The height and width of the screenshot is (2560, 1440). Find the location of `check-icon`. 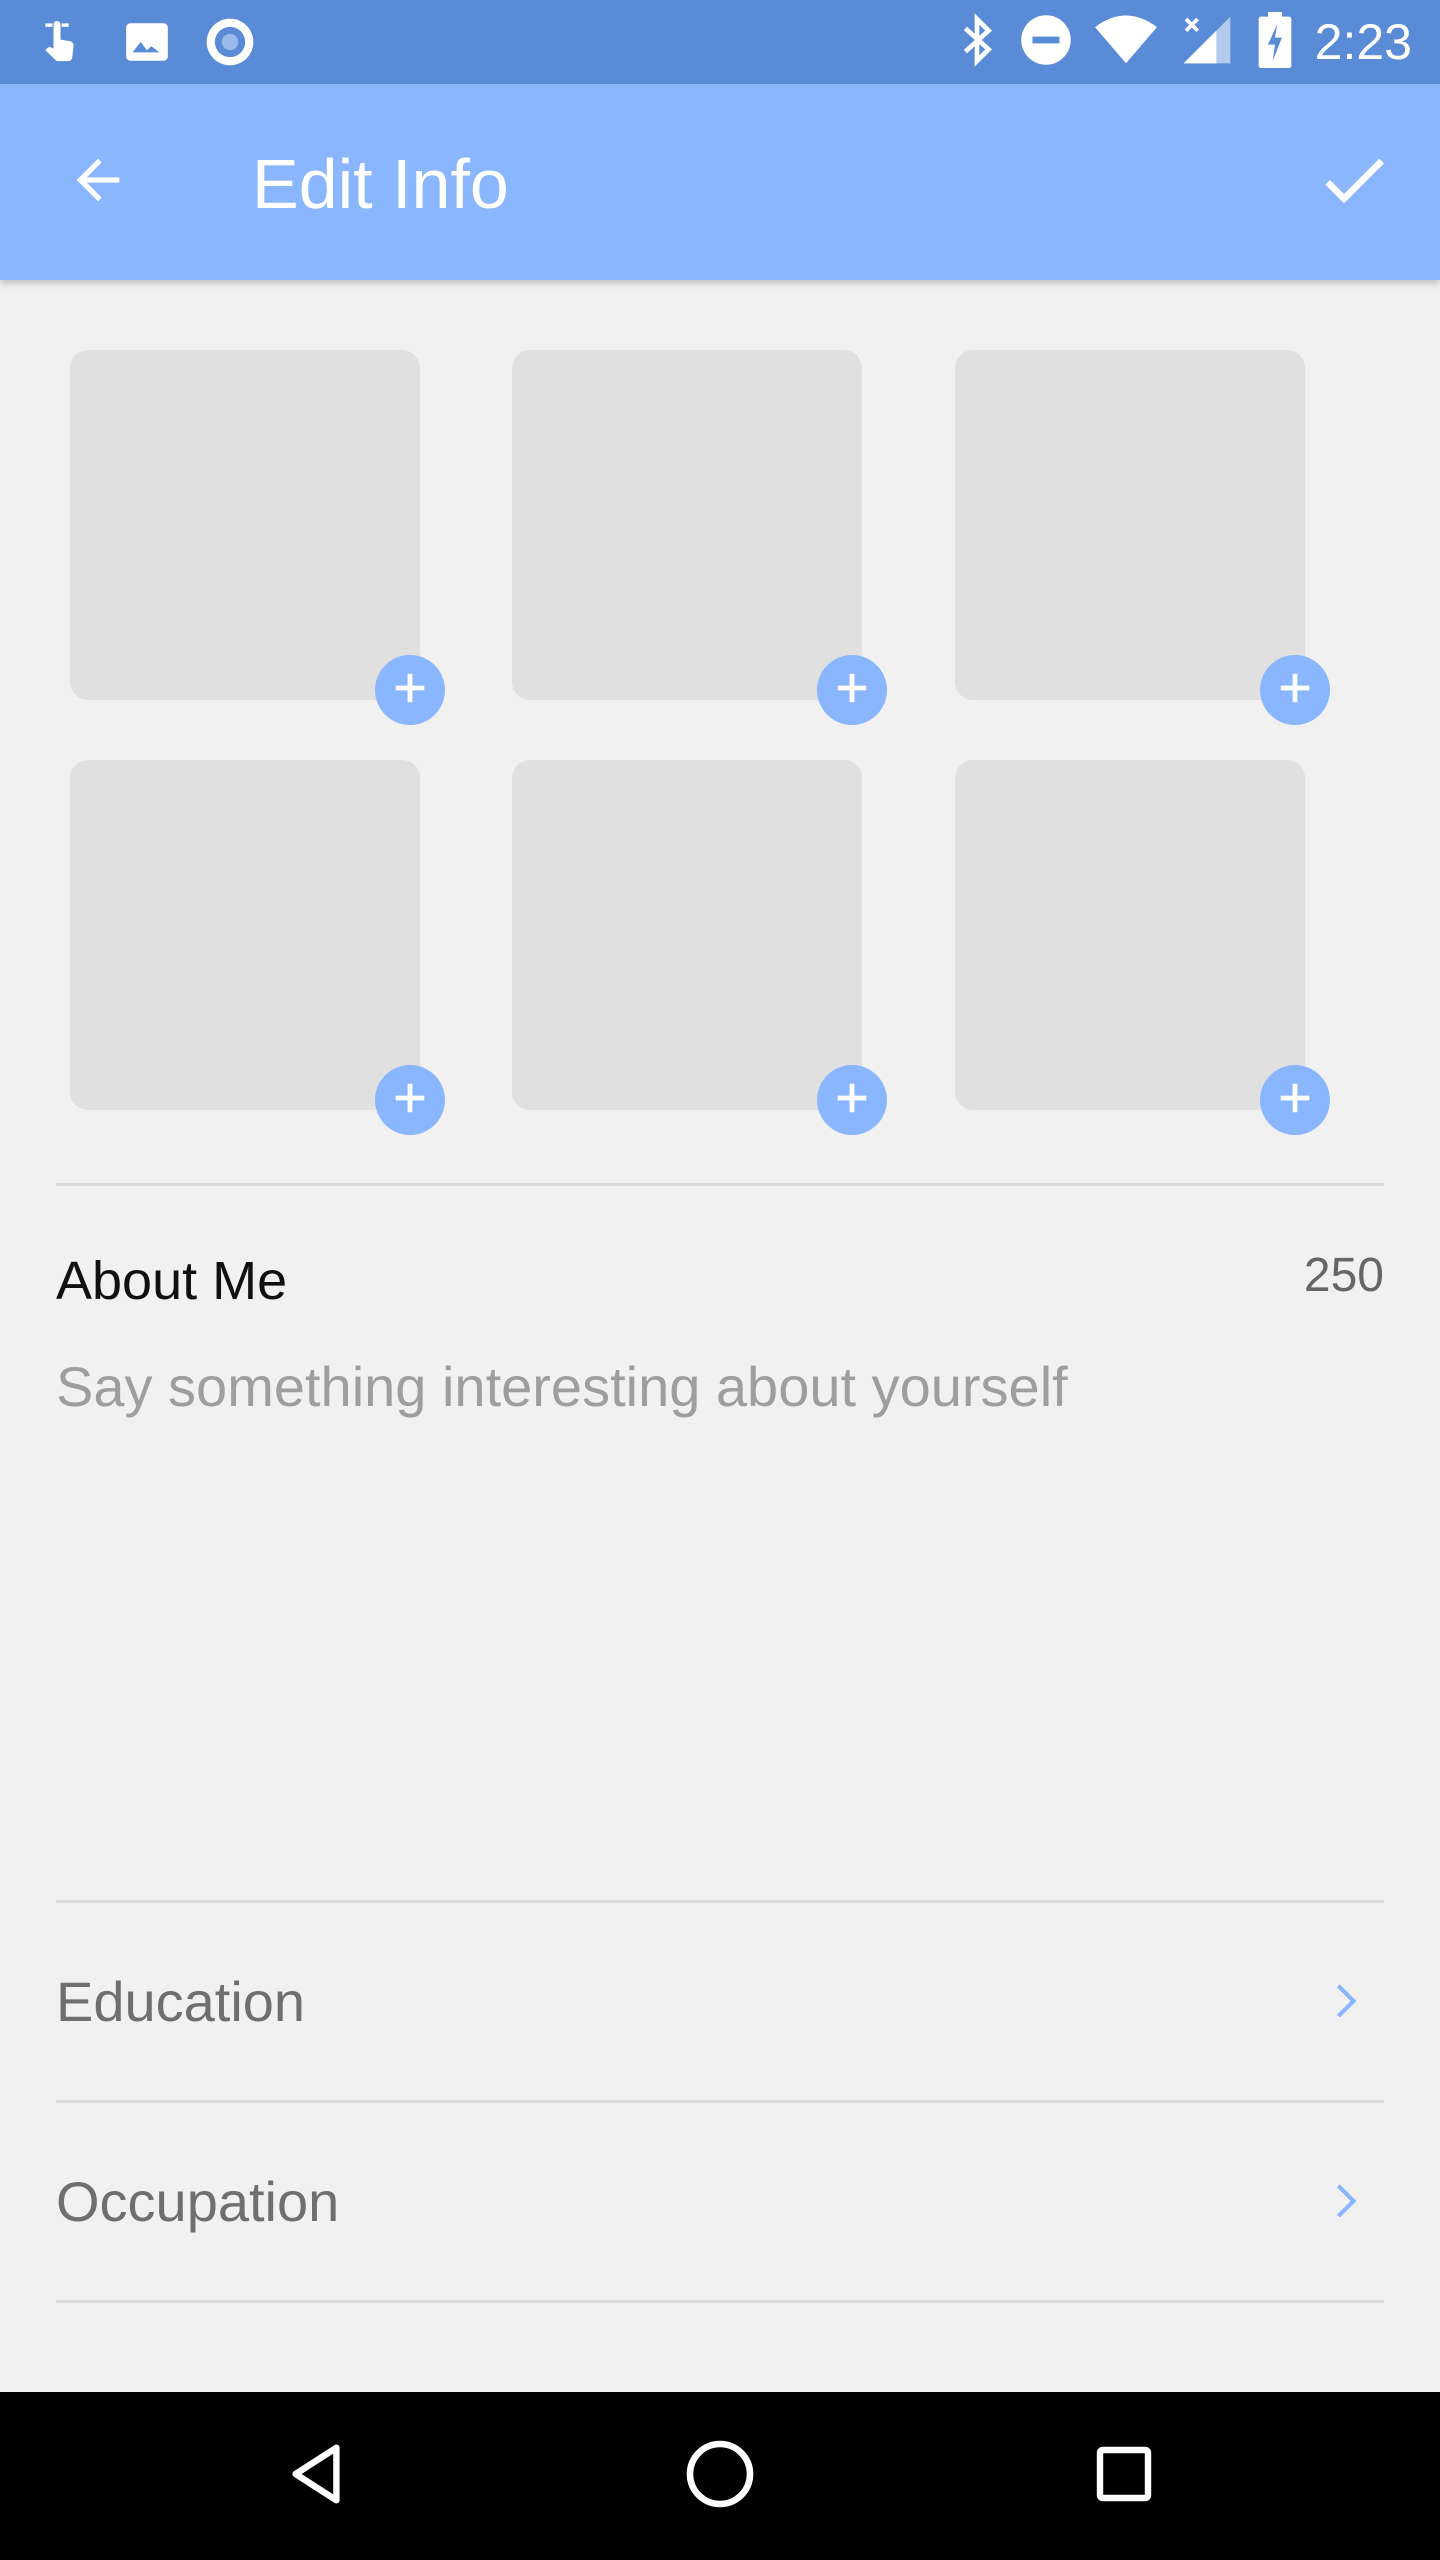

check-icon is located at coordinates (1354, 182).